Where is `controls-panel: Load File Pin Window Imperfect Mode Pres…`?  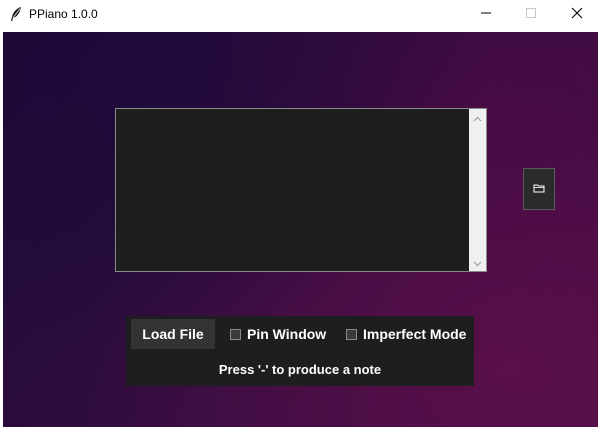
controls-panel: Load File Pin Window Imperfect Mode Pres… is located at coordinates (300, 351).